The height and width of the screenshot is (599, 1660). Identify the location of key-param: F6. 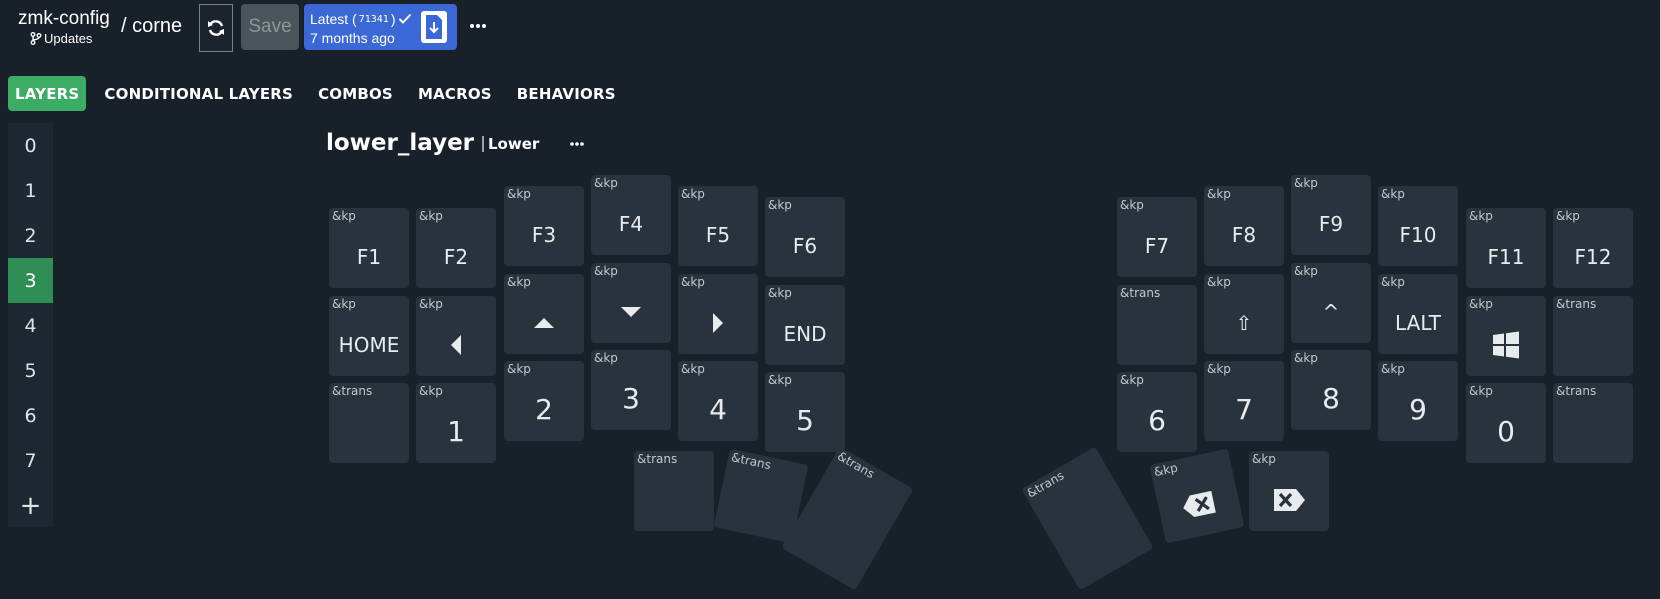
(805, 245).